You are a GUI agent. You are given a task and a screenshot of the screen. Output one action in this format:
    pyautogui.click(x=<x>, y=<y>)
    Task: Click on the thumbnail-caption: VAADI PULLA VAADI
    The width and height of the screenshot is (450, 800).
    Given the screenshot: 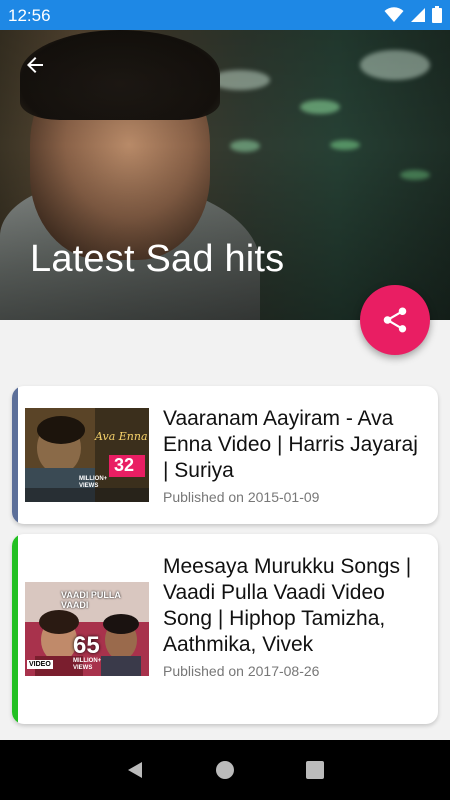 What is the action you would take?
    pyautogui.click(x=91, y=600)
    